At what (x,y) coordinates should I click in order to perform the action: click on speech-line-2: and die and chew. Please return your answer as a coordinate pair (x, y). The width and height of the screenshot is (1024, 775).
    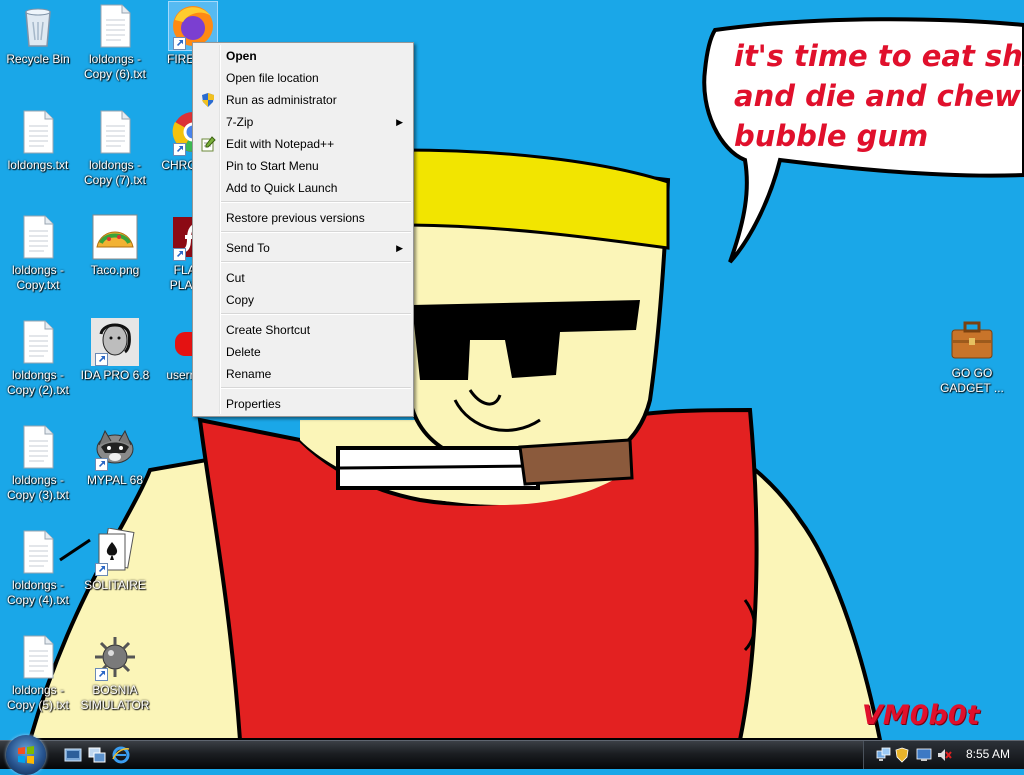
    Looking at the image, I should click on (877, 96).